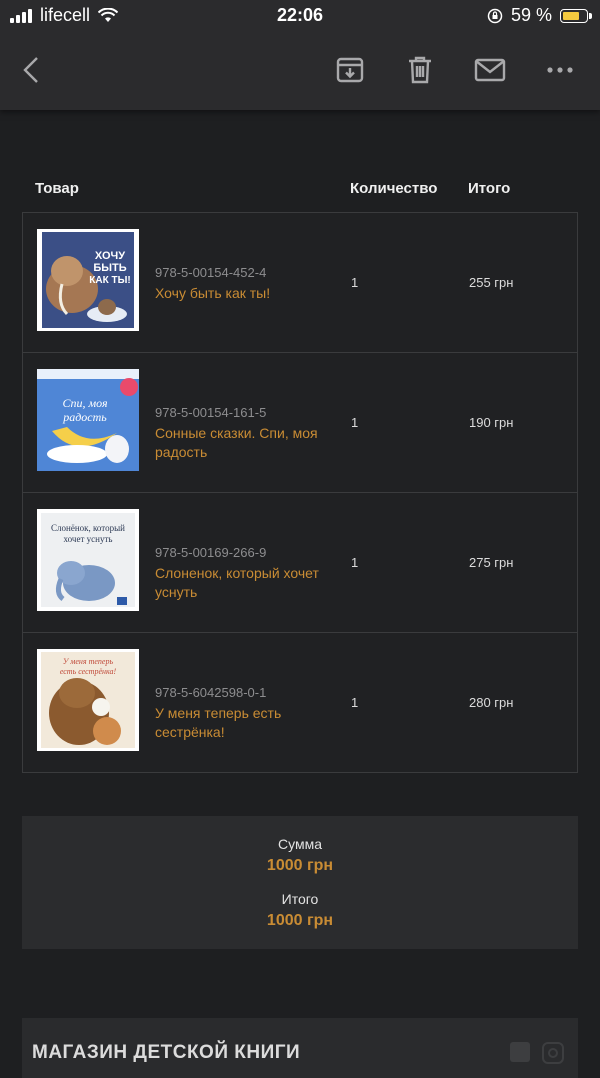  I want to click on order-summary: Сумма 1000 грн Итого 1000 грн, so click(300, 882).